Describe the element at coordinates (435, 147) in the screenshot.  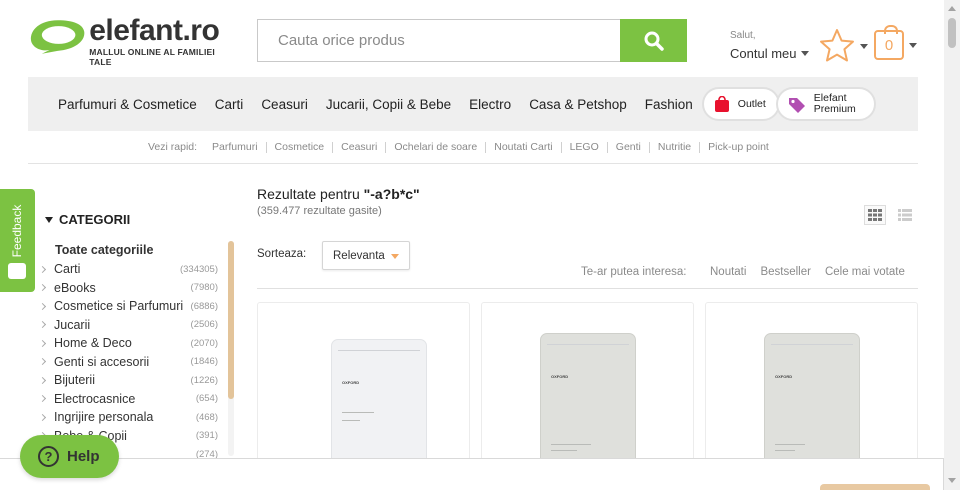
I see `quick-link-ochelari: Ochelari de soare` at that location.